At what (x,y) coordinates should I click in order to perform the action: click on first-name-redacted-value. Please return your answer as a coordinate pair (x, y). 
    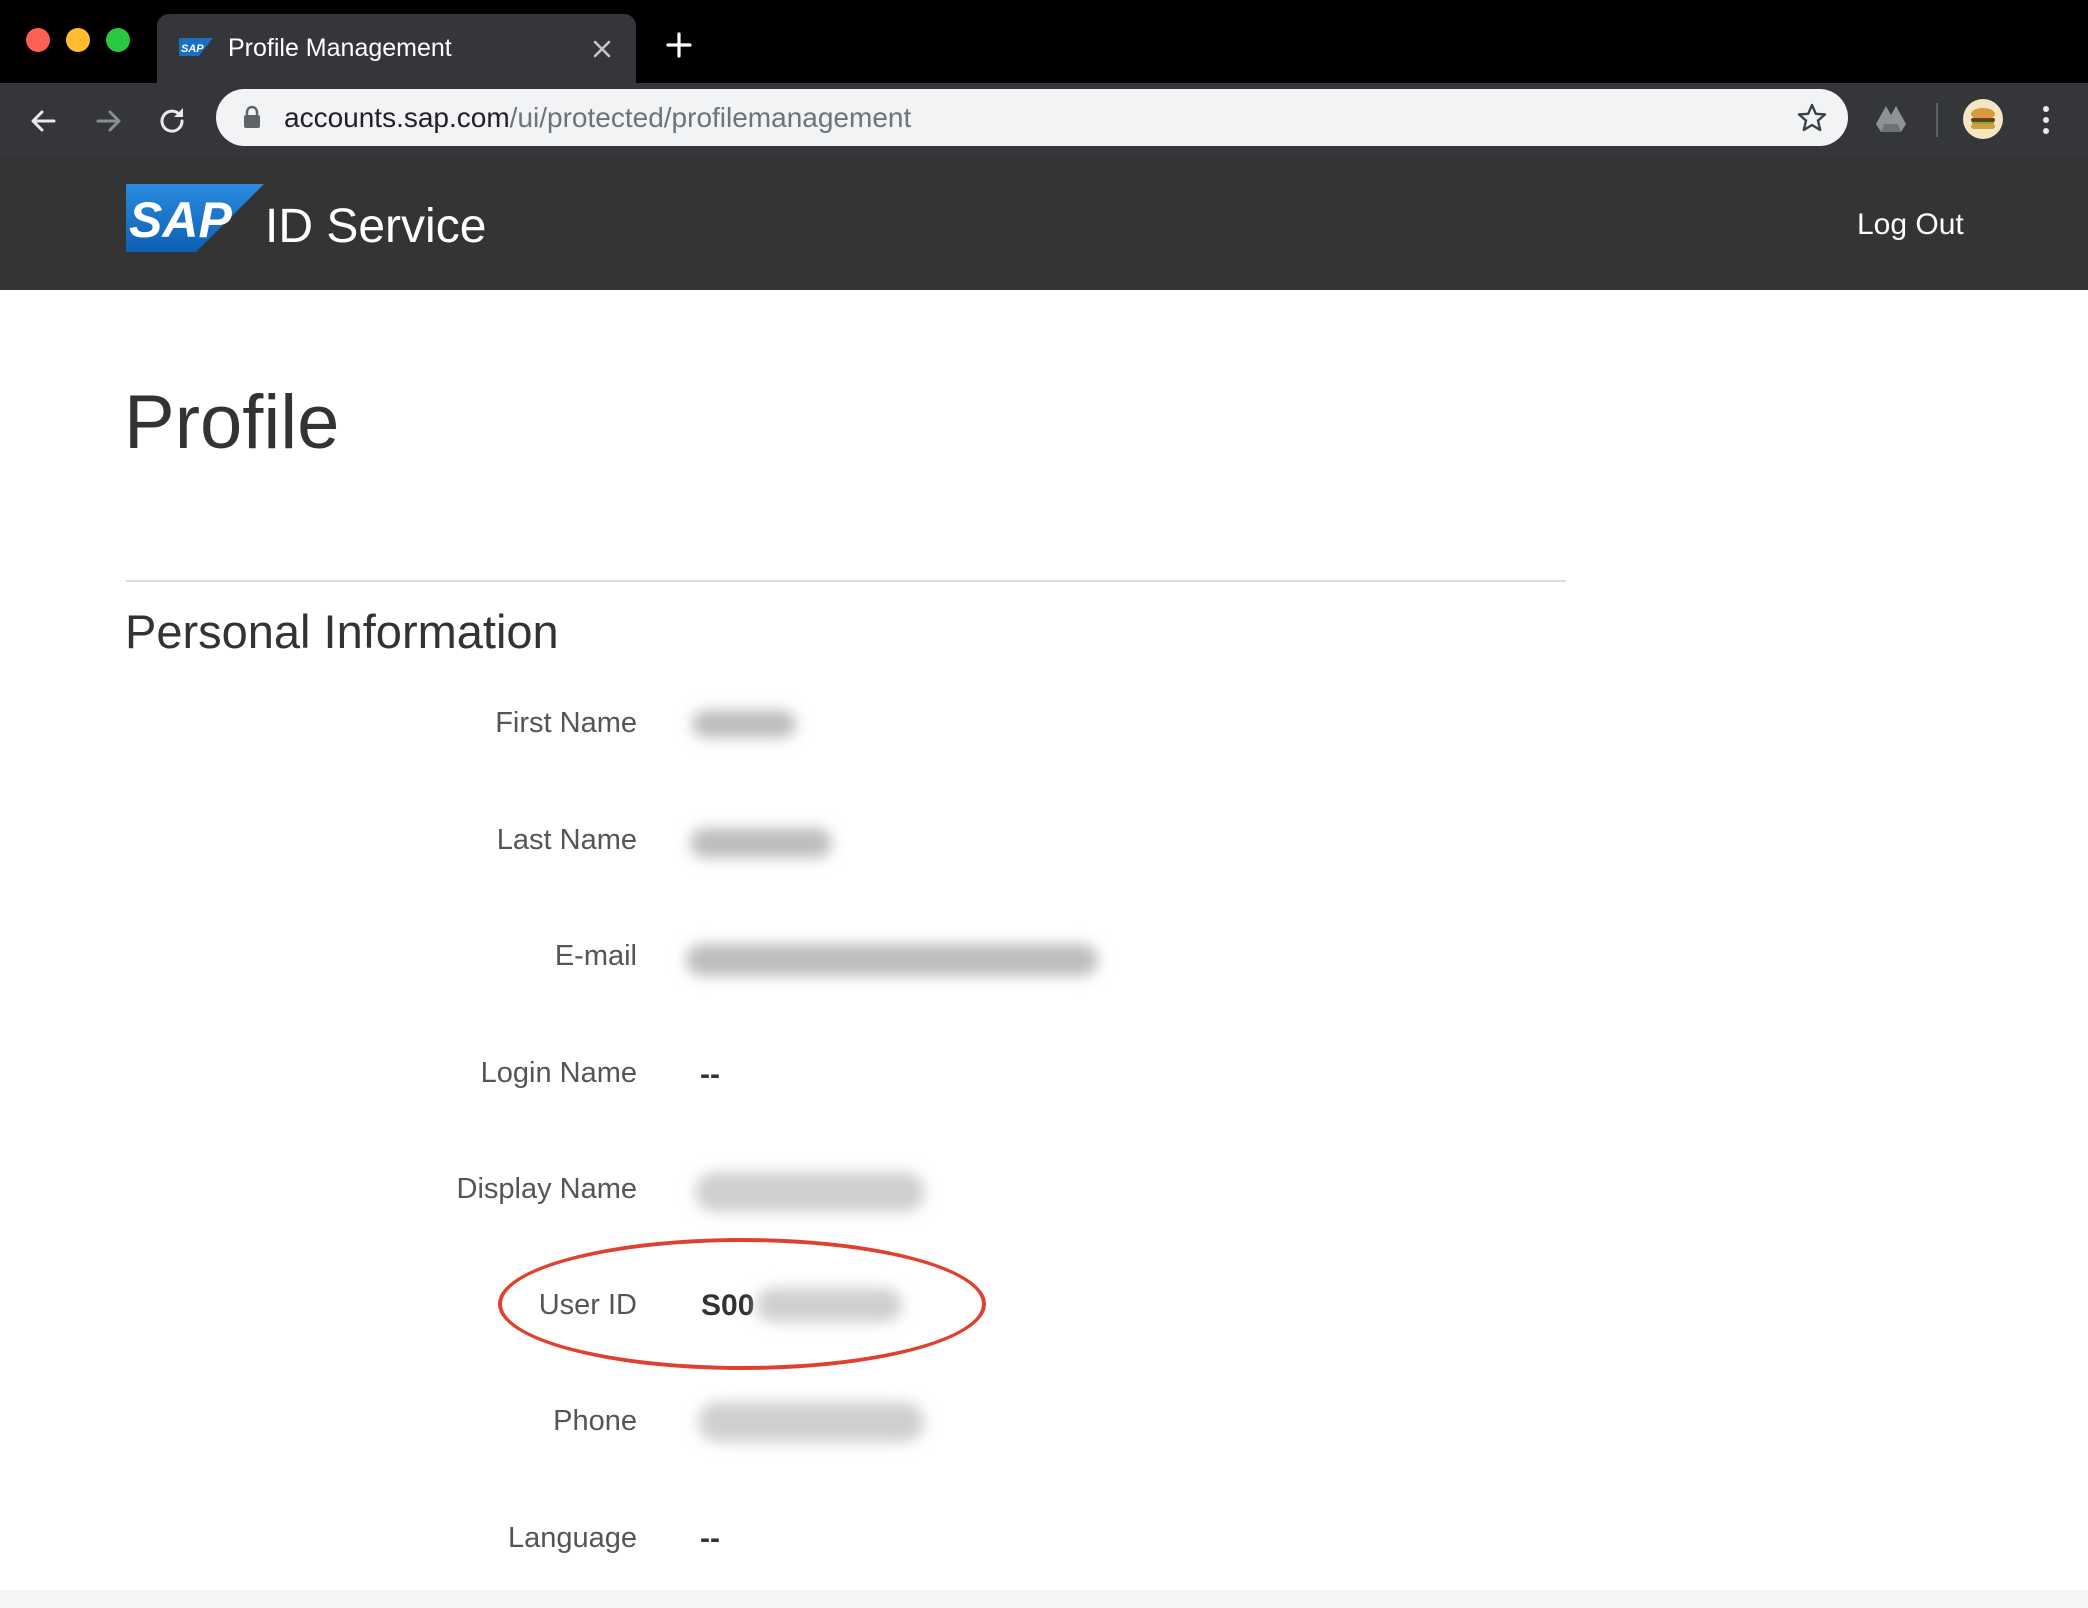
    Looking at the image, I should click on (744, 724).